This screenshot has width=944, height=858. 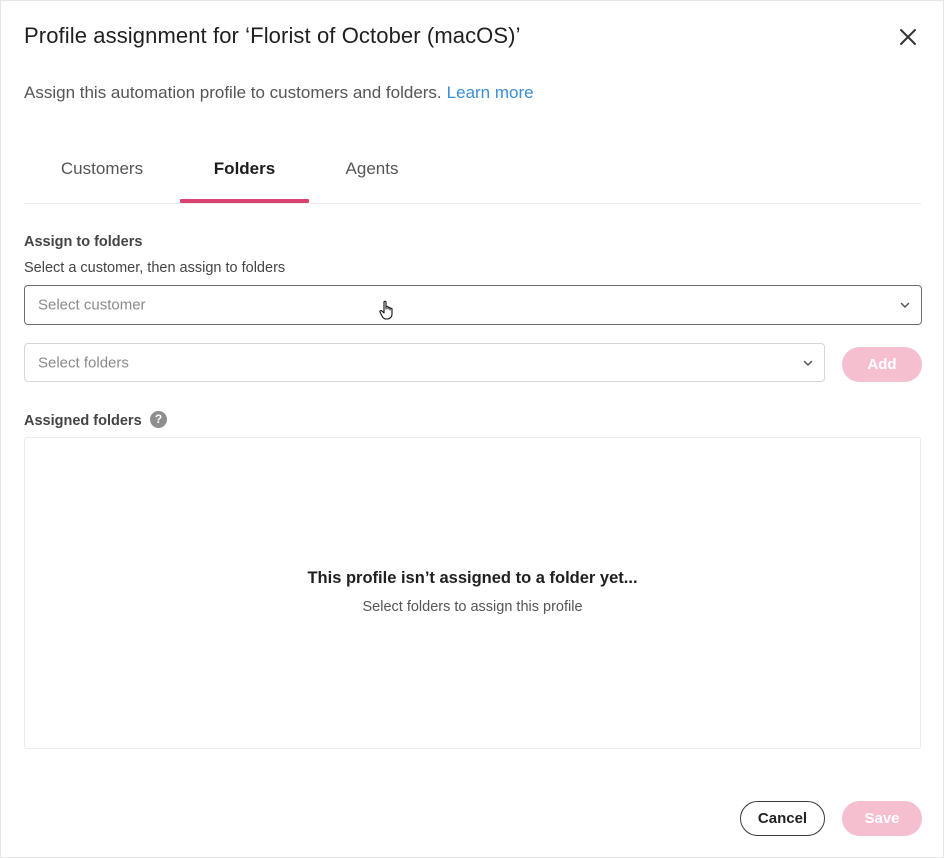 I want to click on tab-bar: Customers Folders Agents, so click(x=472, y=172).